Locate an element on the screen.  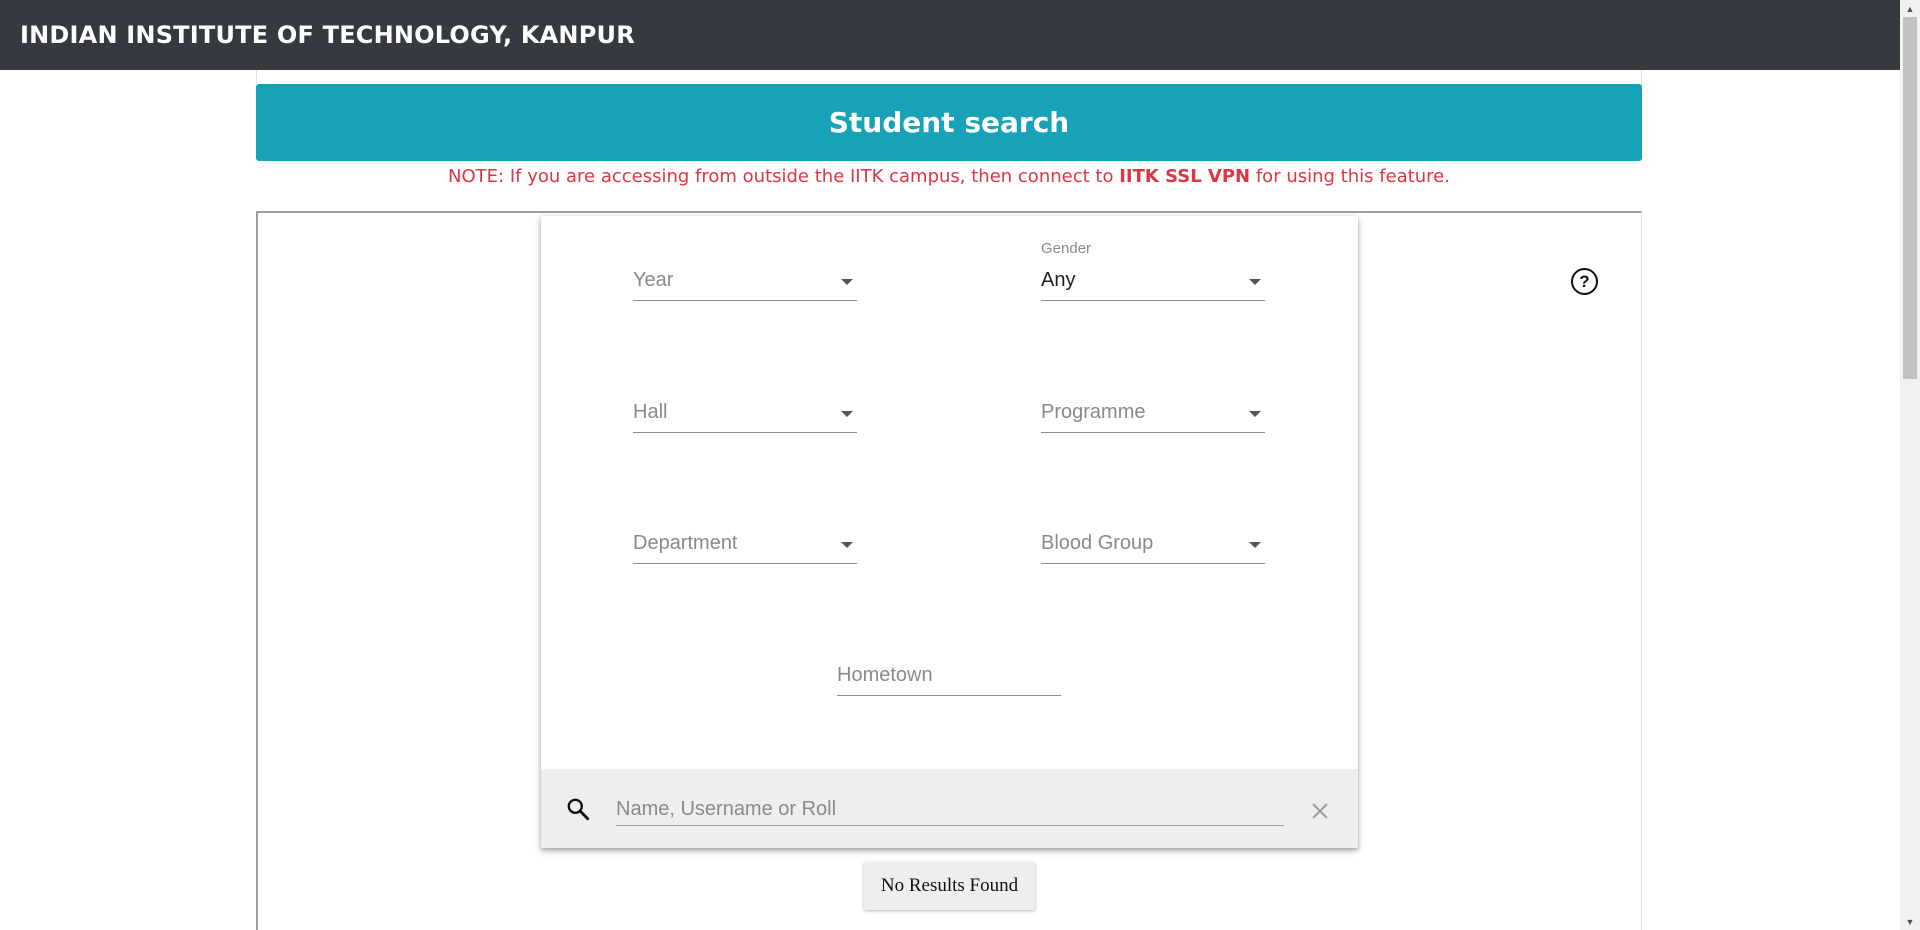
hall-select: Hall is located at coordinates (745, 413).